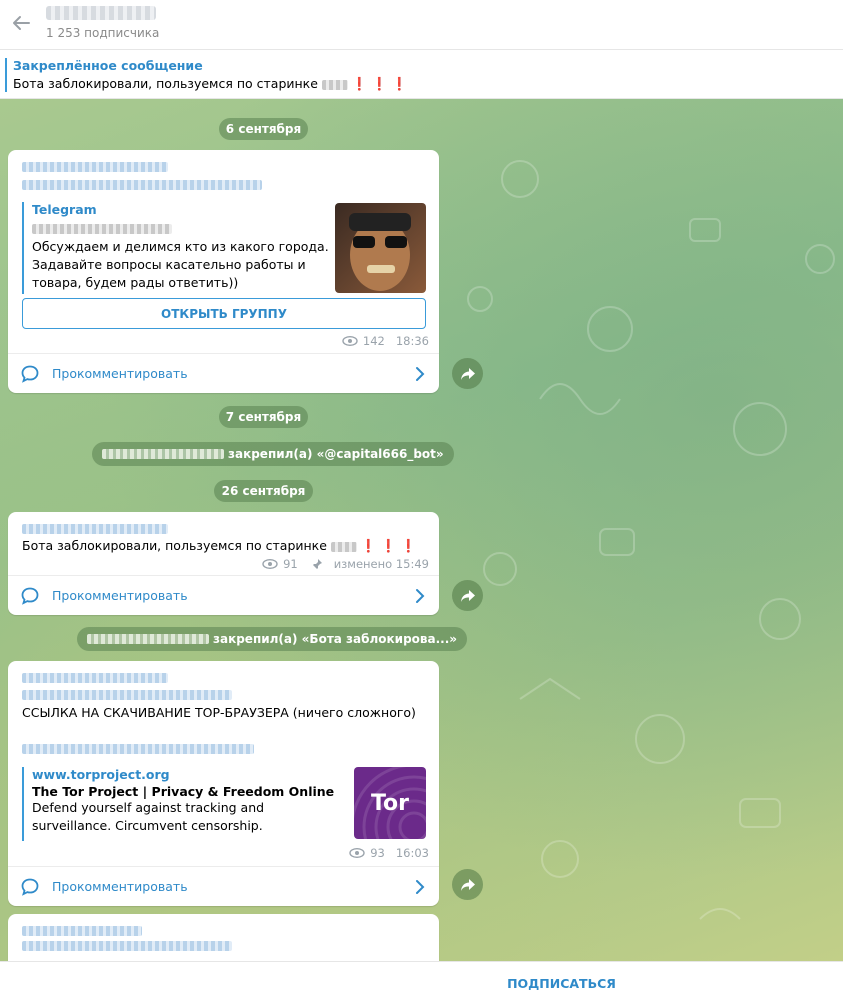 The image size is (843, 999). What do you see at coordinates (412, 853) in the screenshot?
I see `message-time: 16:03` at bounding box center [412, 853].